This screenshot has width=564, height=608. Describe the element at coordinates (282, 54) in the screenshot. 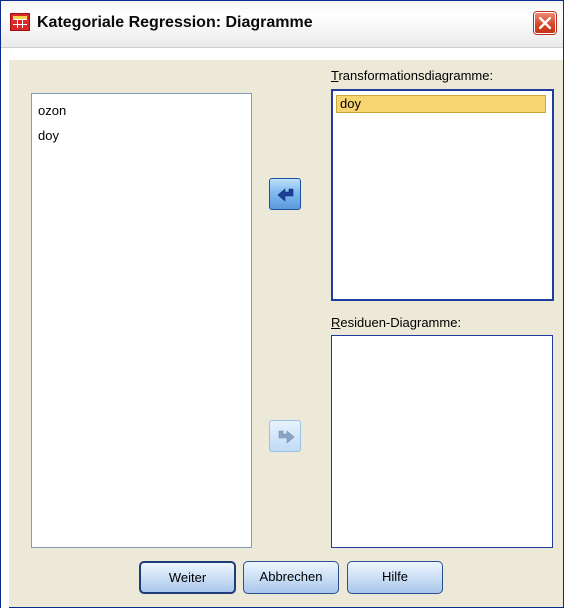

I see `top-border-strip` at that location.